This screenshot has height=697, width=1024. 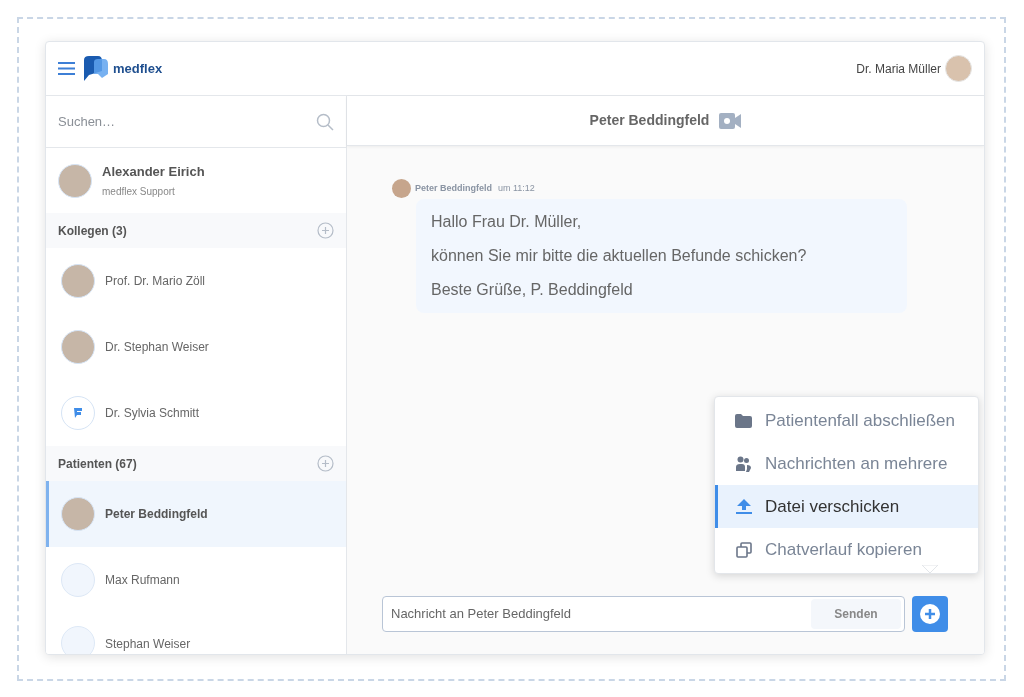 I want to click on avatar-placeholder, so click(x=78, y=580).